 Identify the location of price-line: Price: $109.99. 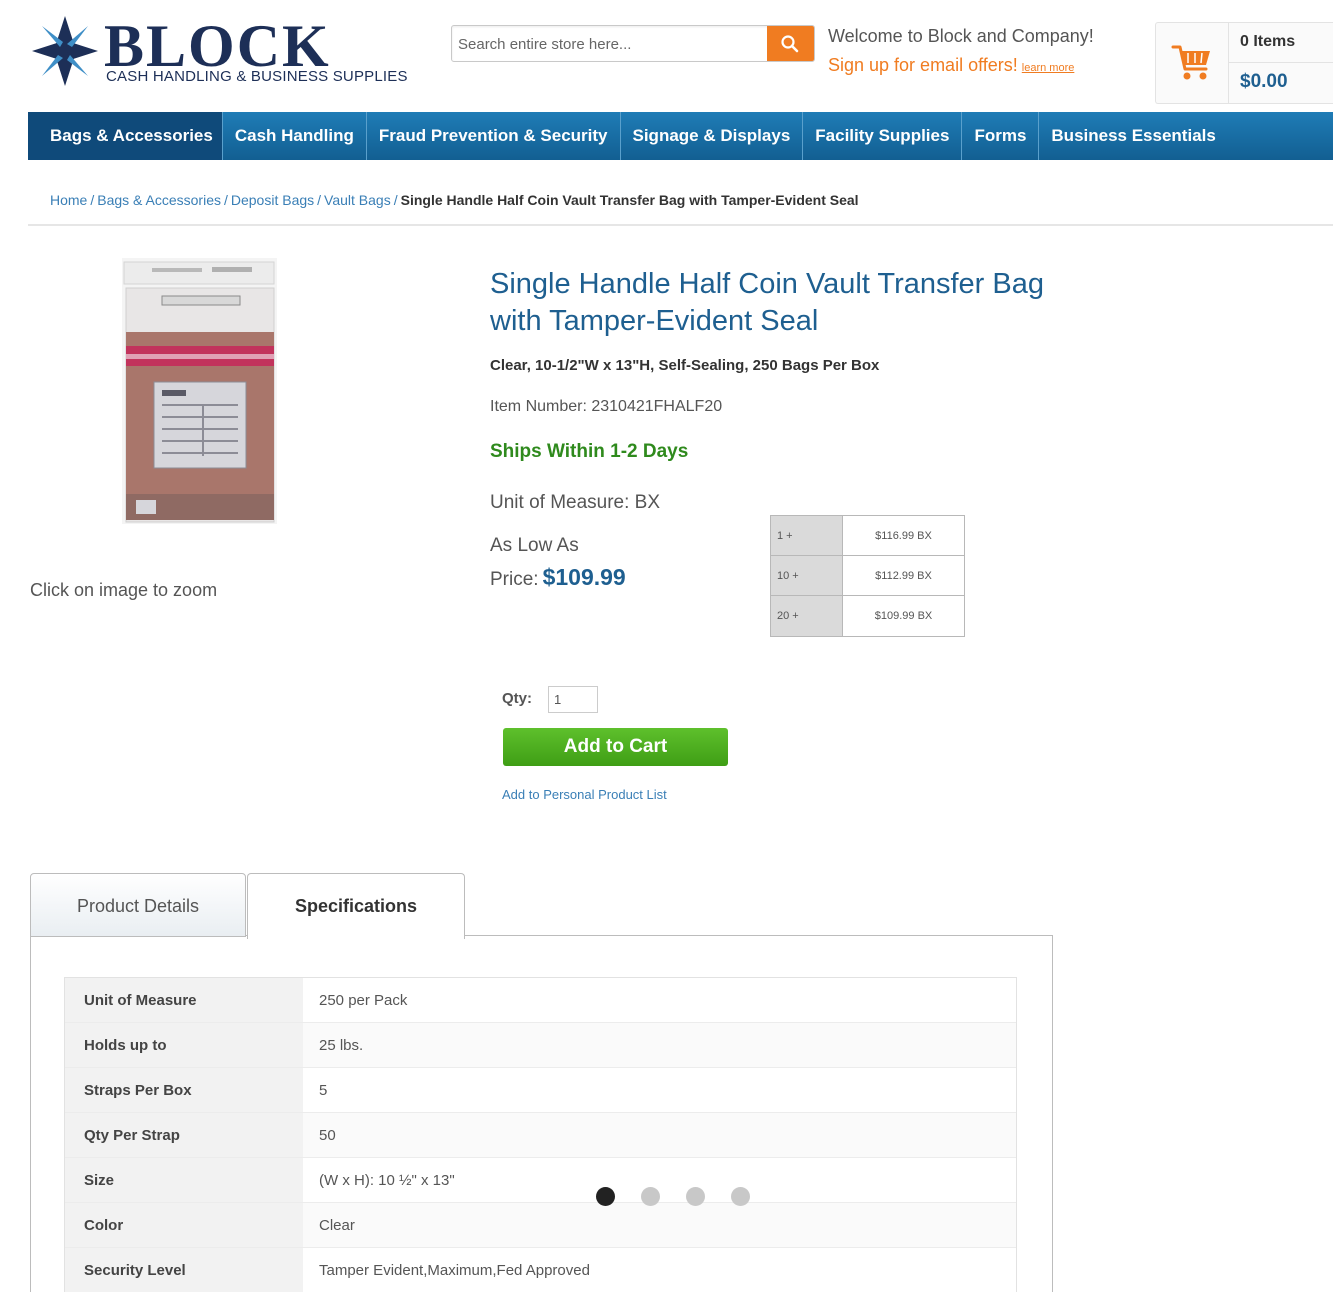
(558, 577).